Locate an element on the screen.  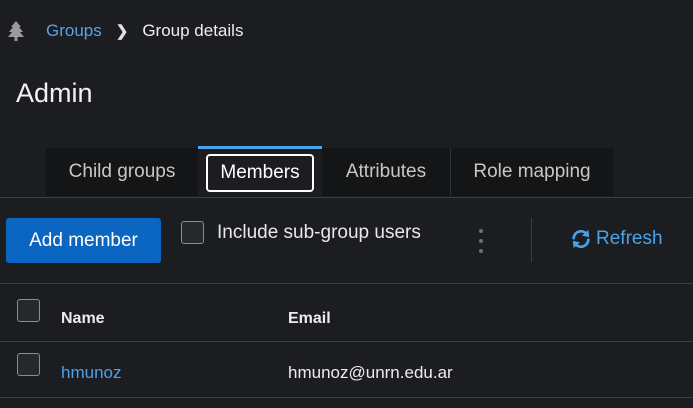
toolbar-divider is located at coordinates (531, 240).